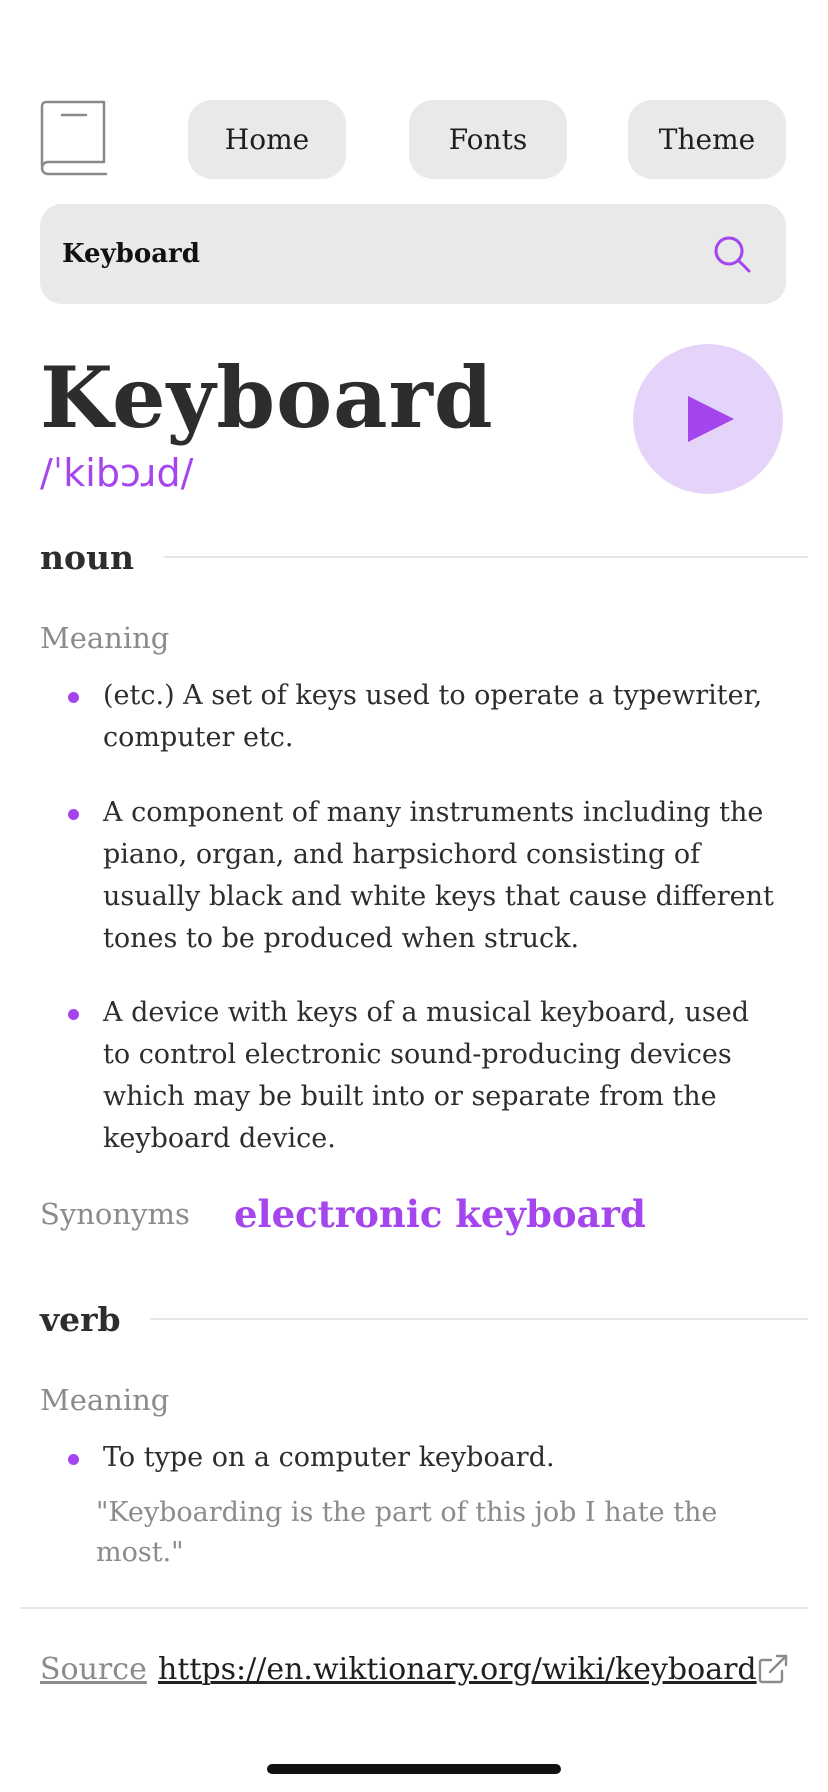 This screenshot has width=828, height=1792. Describe the element at coordinates (414, 1769) in the screenshot. I see `home-indicator` at that location.